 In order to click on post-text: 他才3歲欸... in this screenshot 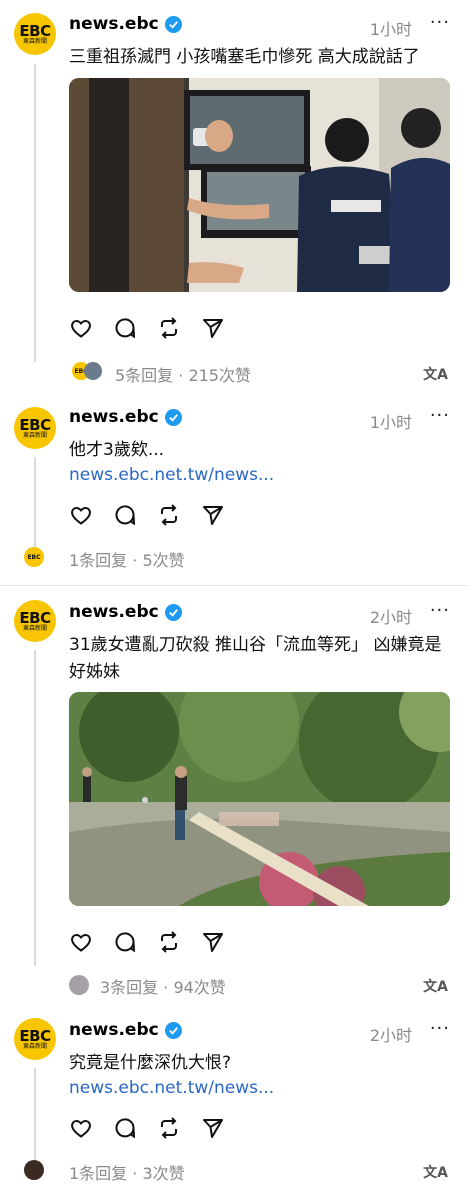, I will do `click(117, 450)`.